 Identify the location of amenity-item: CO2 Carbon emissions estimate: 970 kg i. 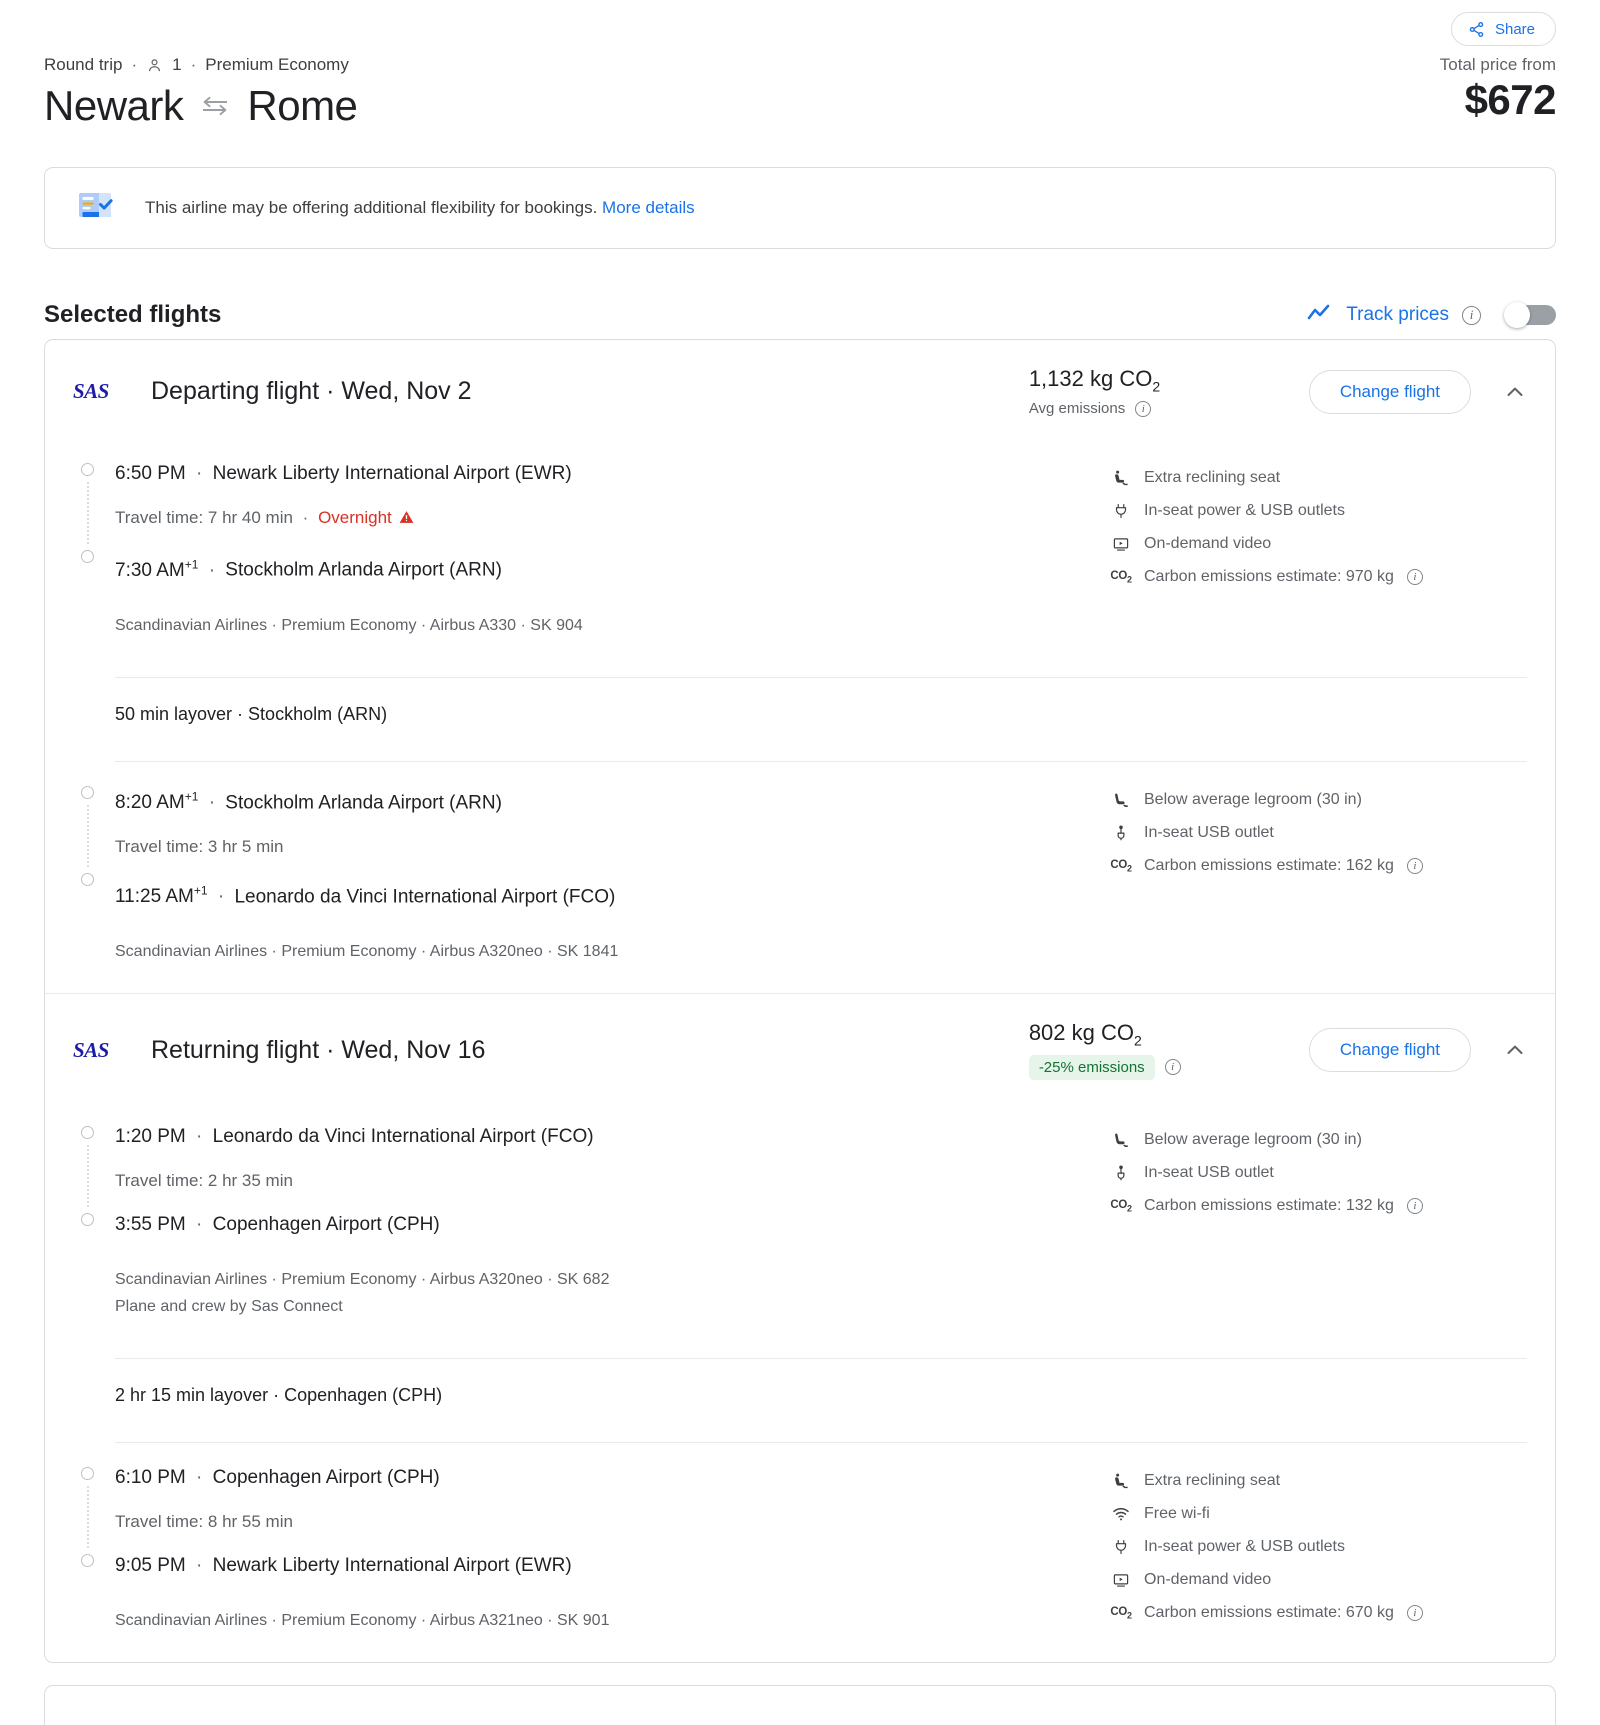
(1318, 576).